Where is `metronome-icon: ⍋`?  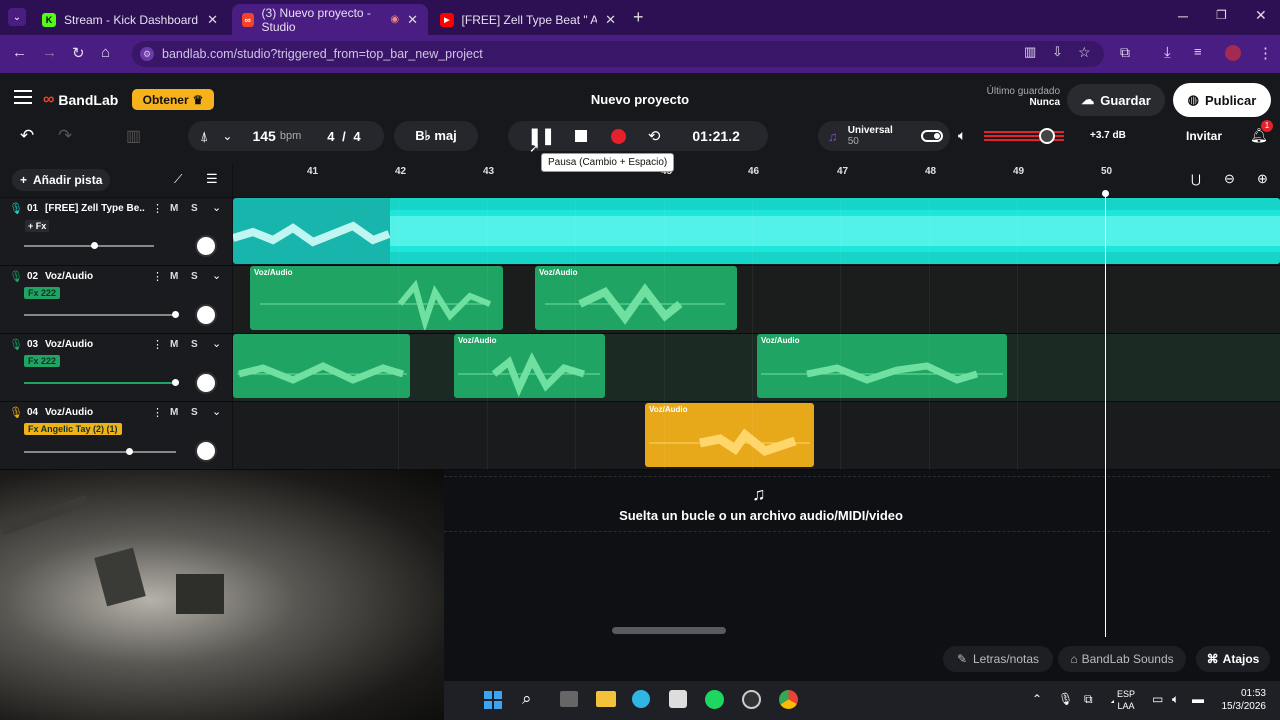
metronome-icon: ⍋ is located at coordinates (204, 136).